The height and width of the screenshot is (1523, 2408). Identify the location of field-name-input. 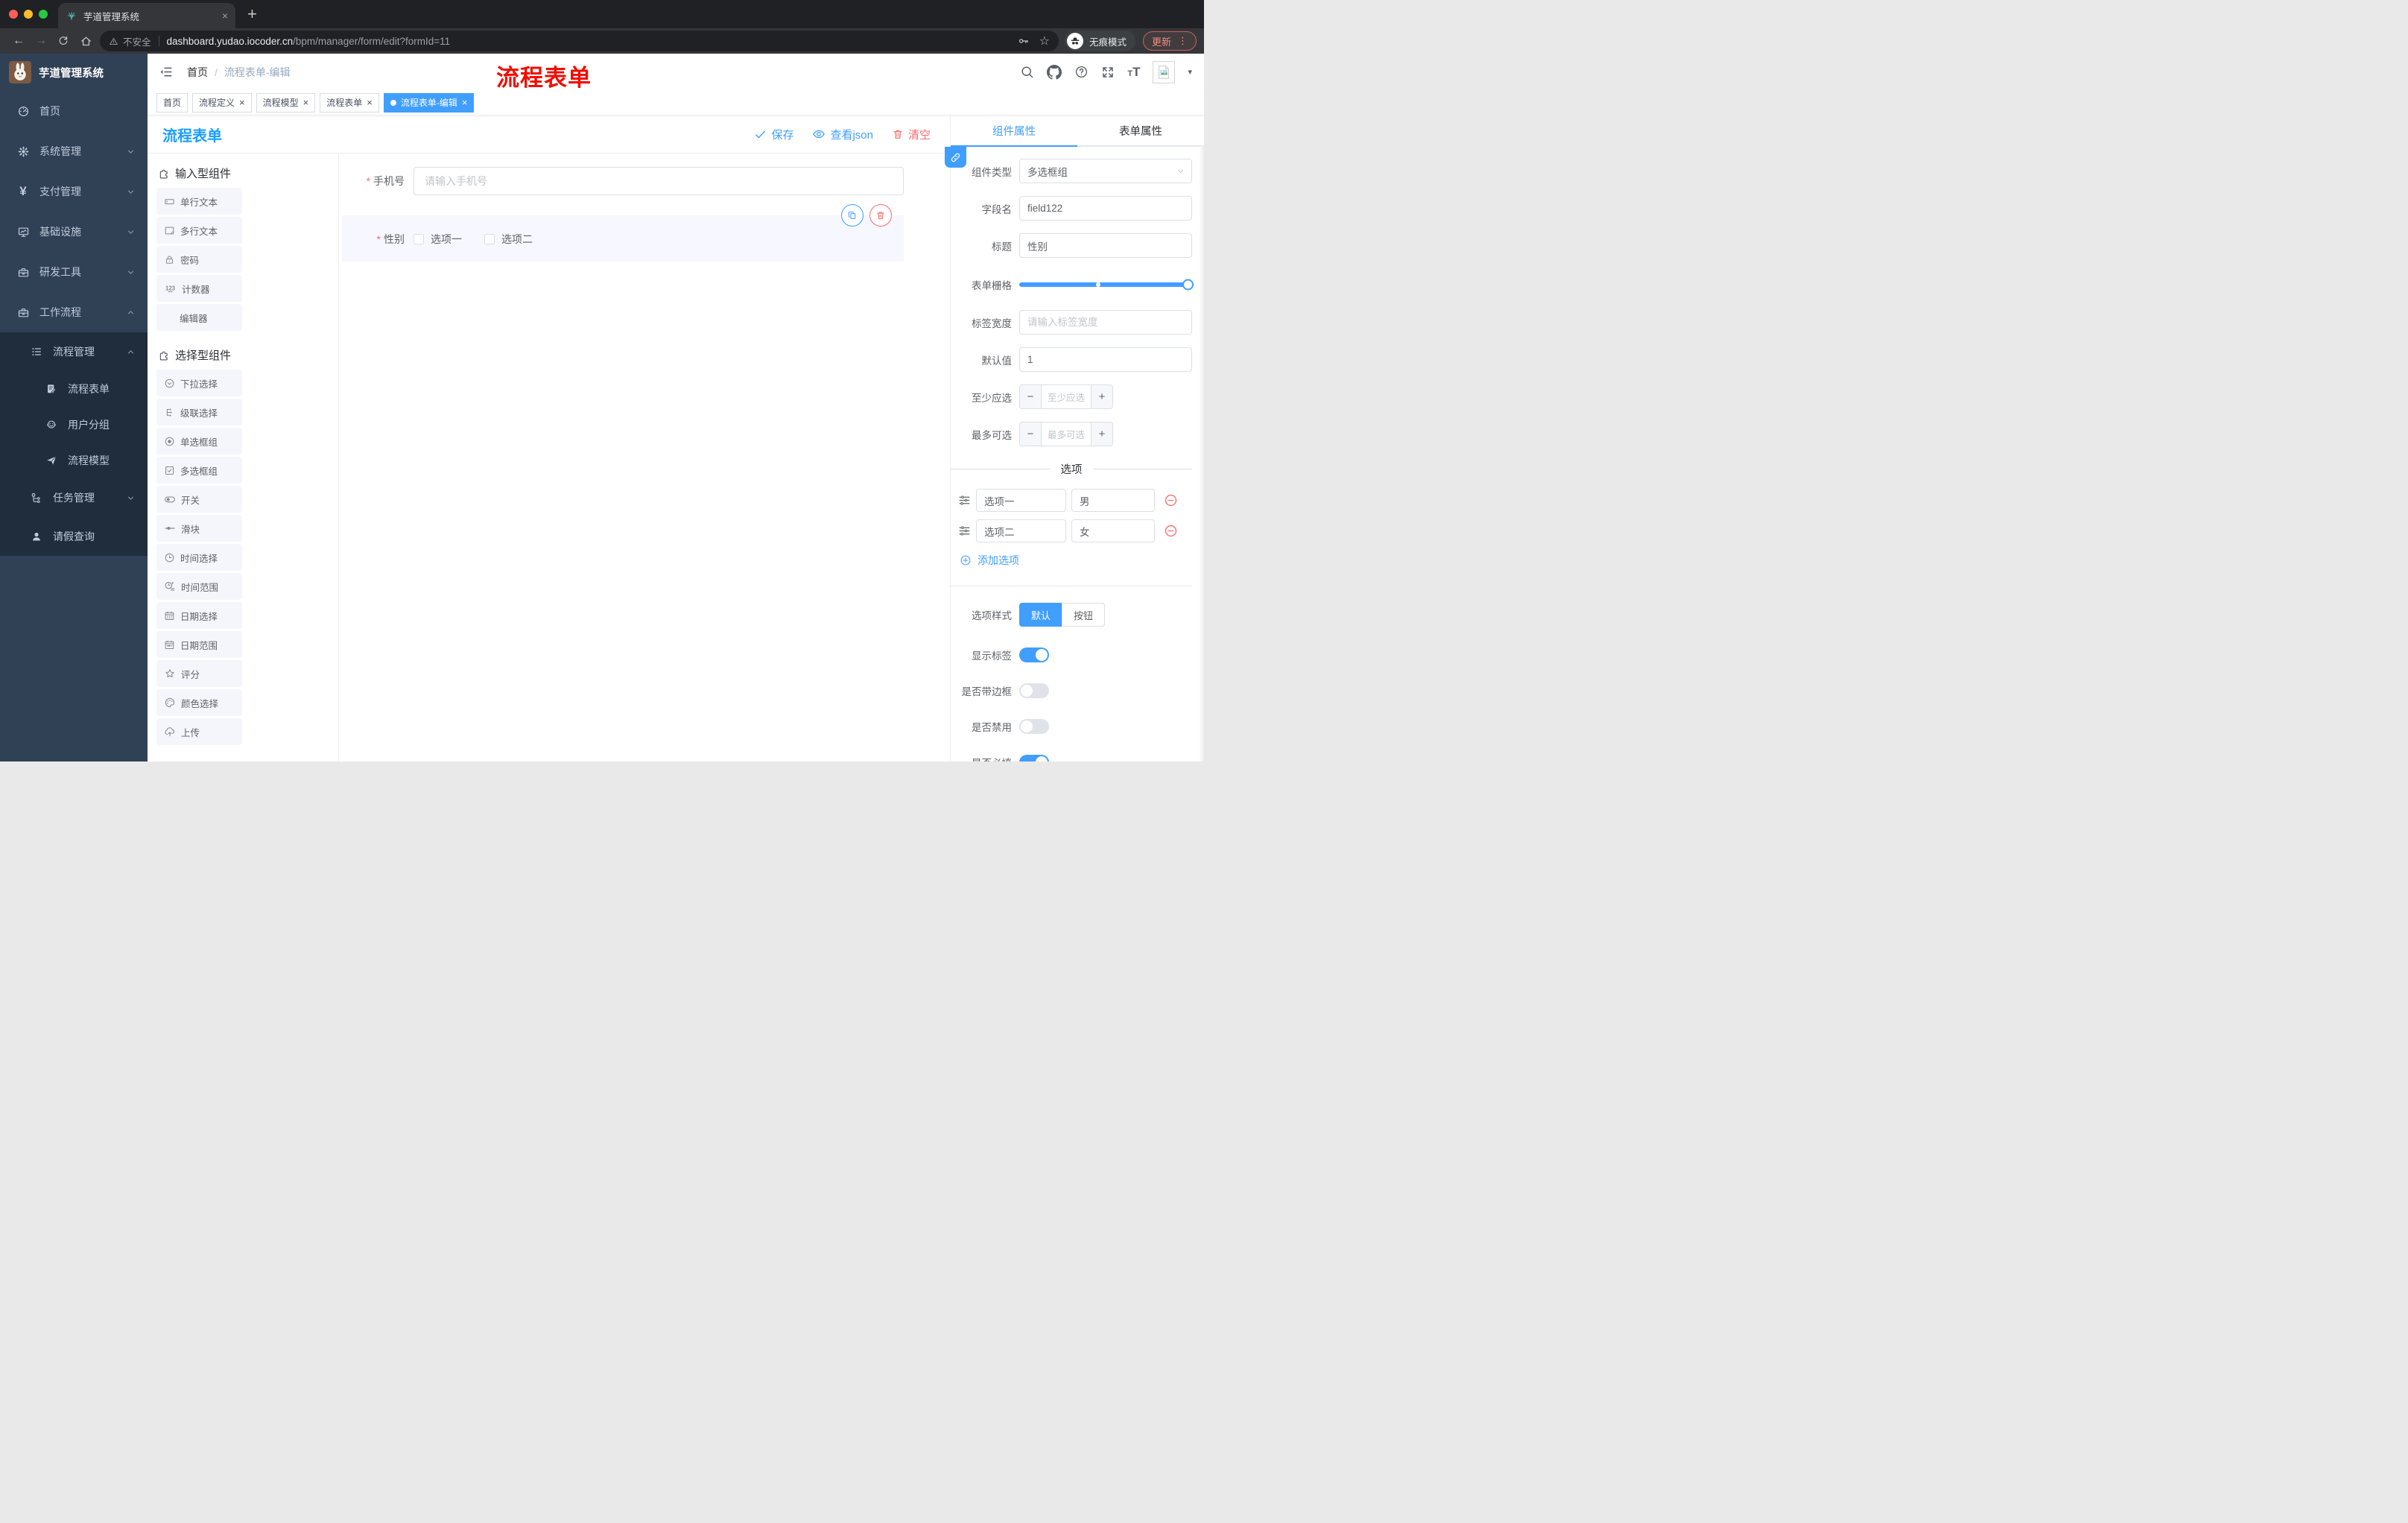
(1105, 209).